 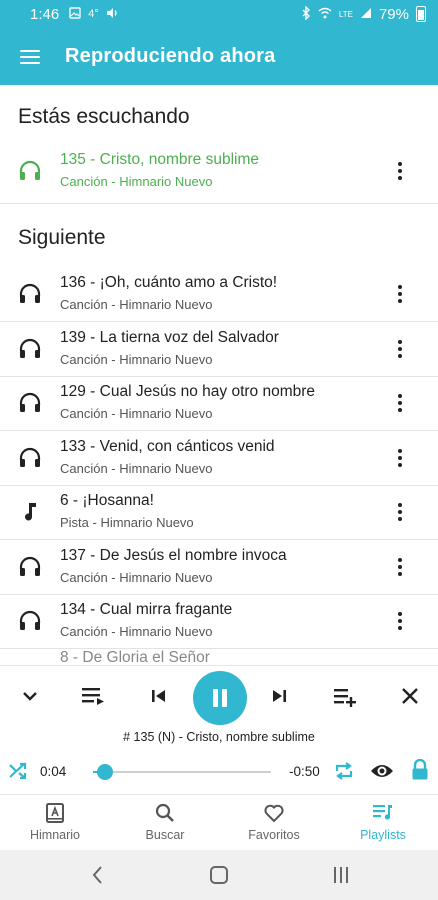 What do you see at coordinates (45, 14) in the screenshot?
I see `status-time: 1:46` at bounding box center [45, 14].